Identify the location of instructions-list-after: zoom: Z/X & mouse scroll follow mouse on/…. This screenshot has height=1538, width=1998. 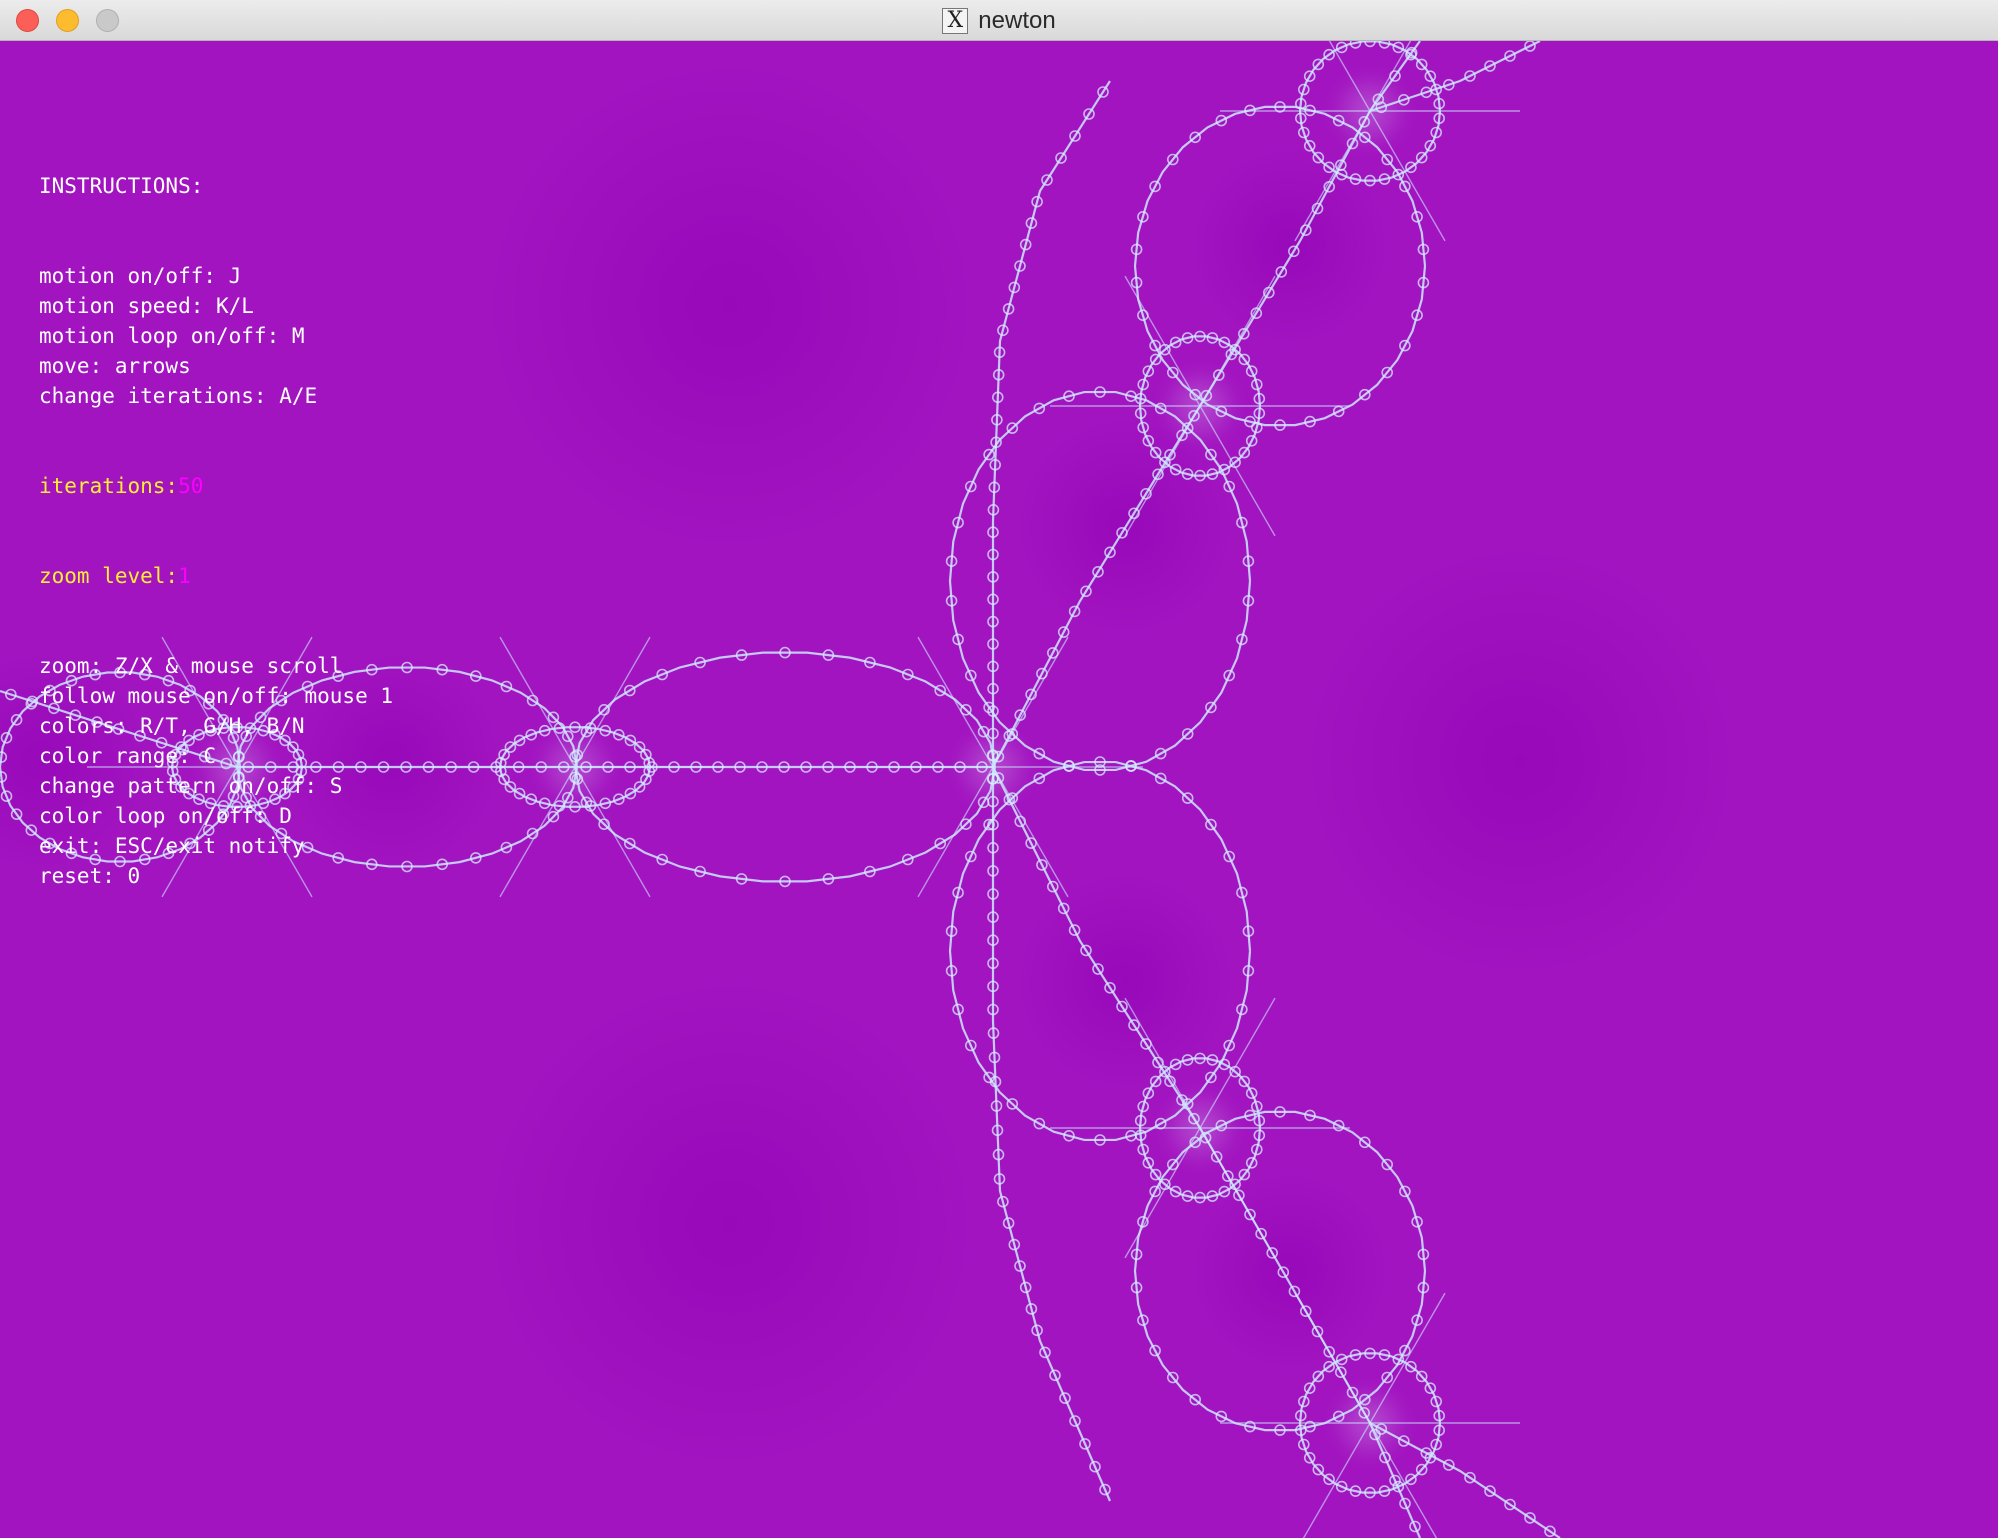
(216, 771).